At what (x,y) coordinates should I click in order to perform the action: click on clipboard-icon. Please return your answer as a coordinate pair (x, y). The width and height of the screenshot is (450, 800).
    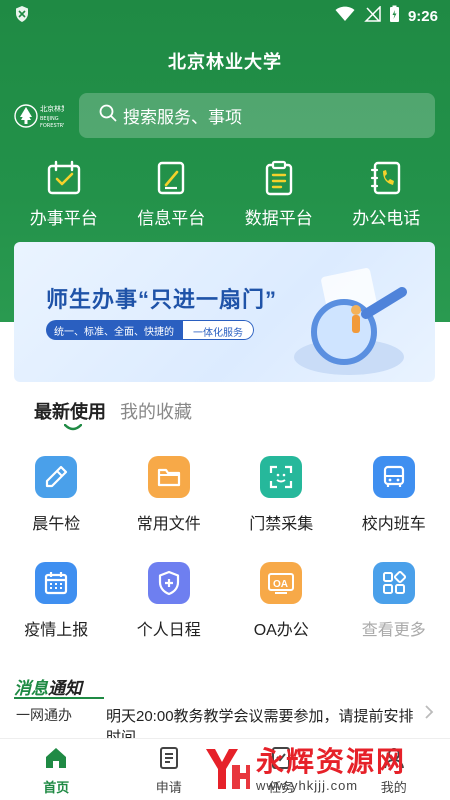
    Looking at the image, I should click on (279, 178).